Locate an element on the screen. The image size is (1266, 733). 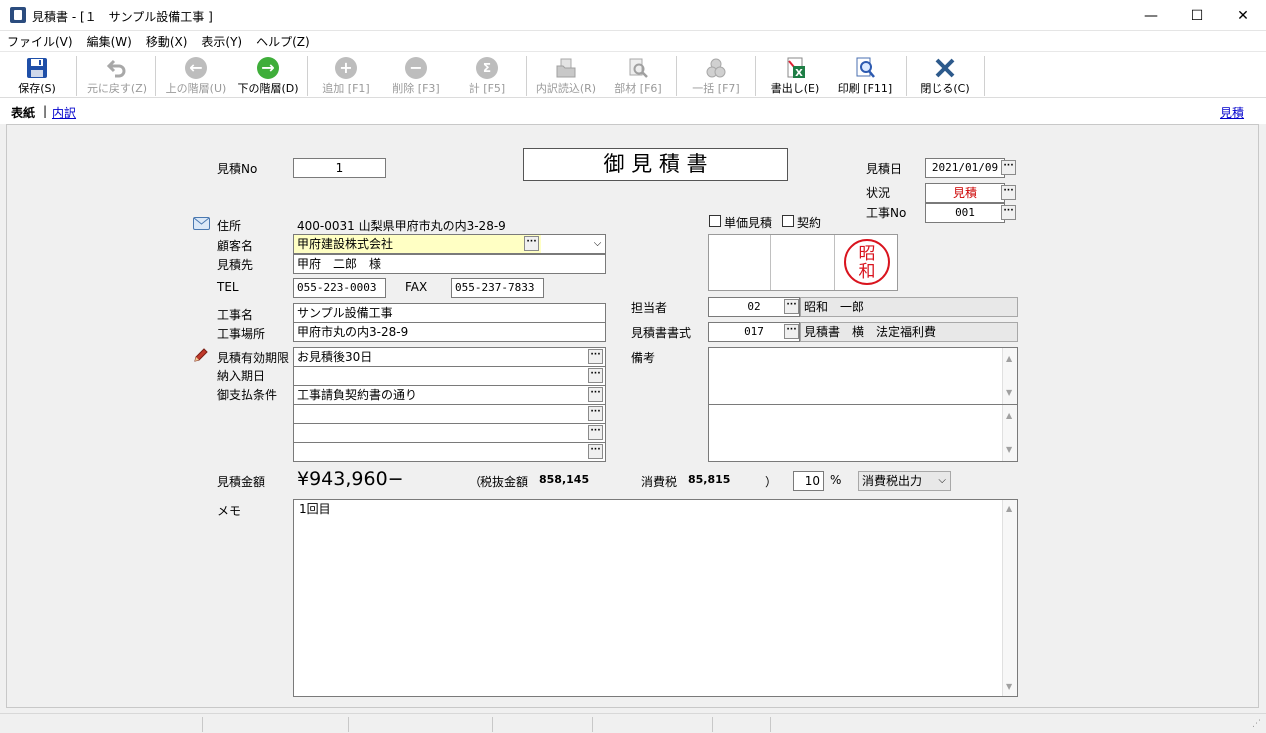
tab-detail: 内訳 is located at coordinates (64, 112).